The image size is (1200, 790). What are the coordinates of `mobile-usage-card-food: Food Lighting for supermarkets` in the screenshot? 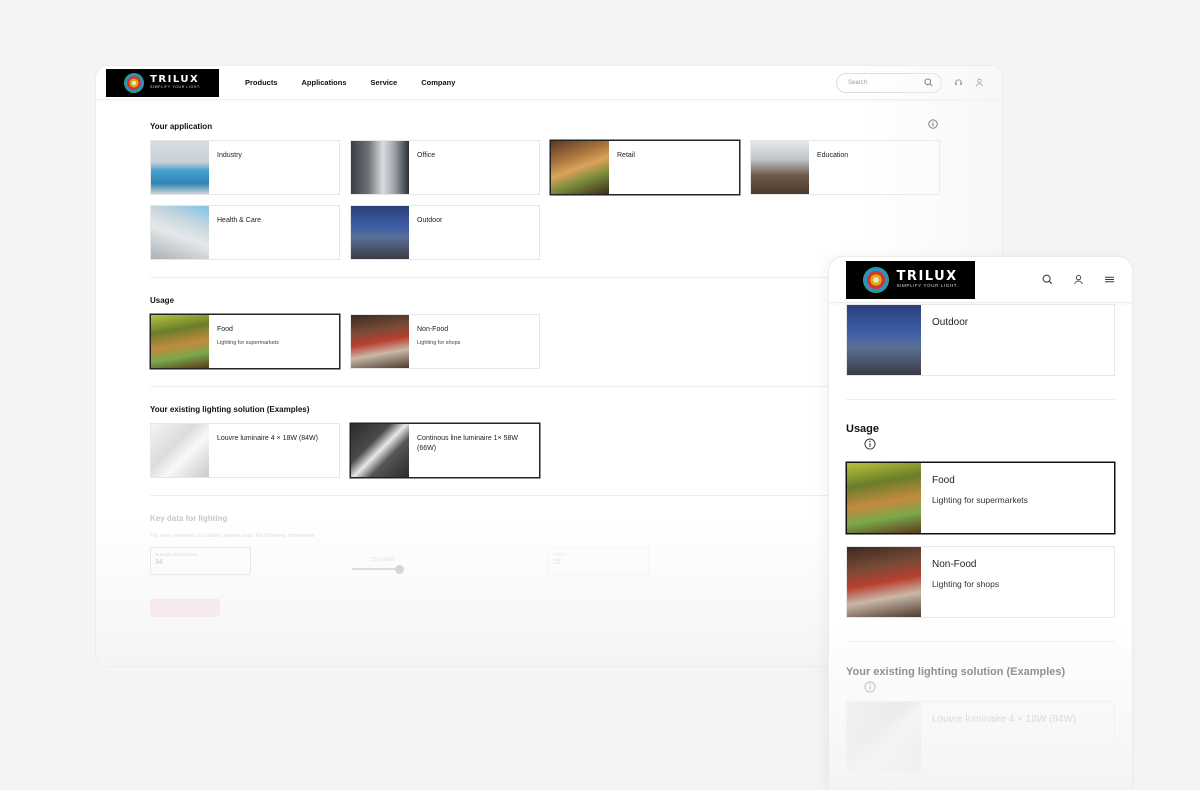 It's located at (980, 498).